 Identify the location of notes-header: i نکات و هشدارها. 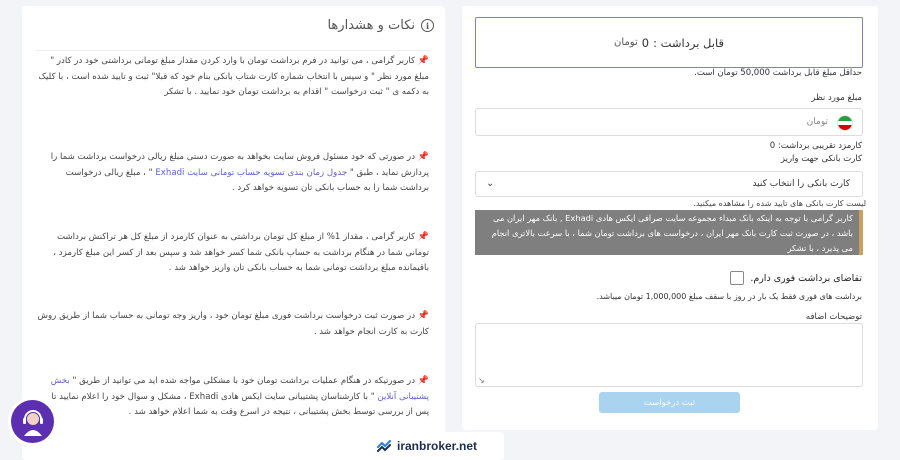
(380, 25).